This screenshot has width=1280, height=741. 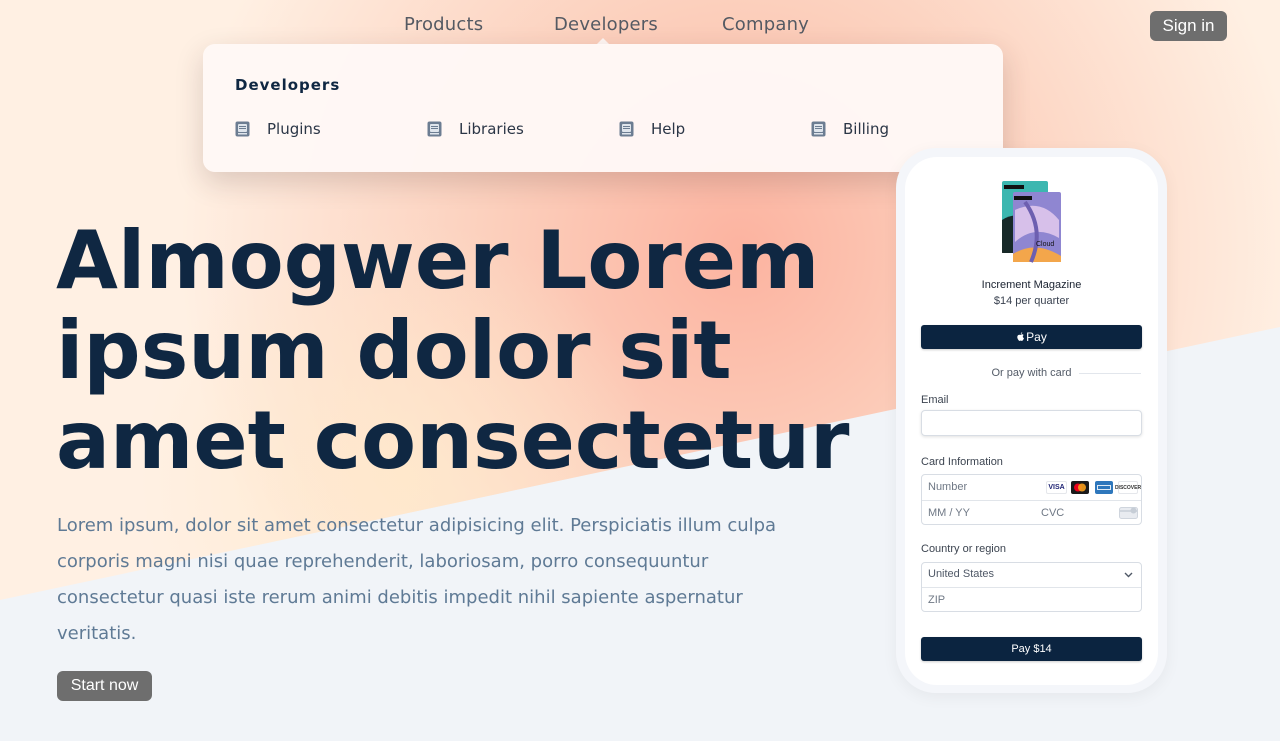 I want to click on dropdown-item-libraries: Libraries, so click(x=475, y=129).